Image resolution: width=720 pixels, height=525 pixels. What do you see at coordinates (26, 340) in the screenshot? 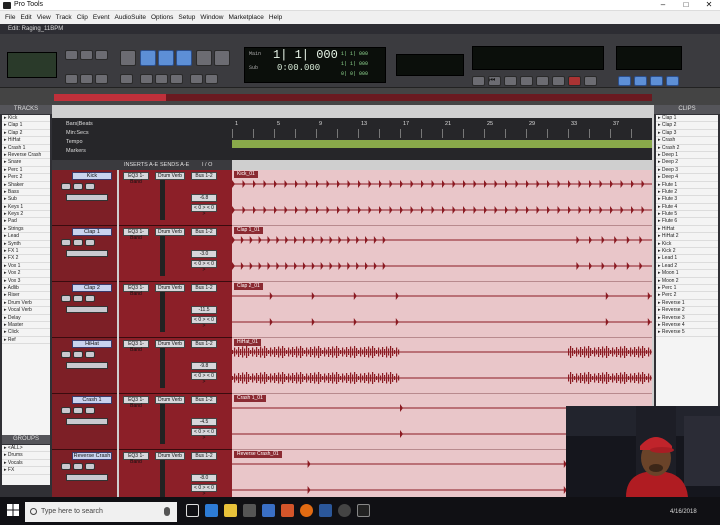
I see `track-list-item: ▸ Ref` at bounding box center [26, 340].